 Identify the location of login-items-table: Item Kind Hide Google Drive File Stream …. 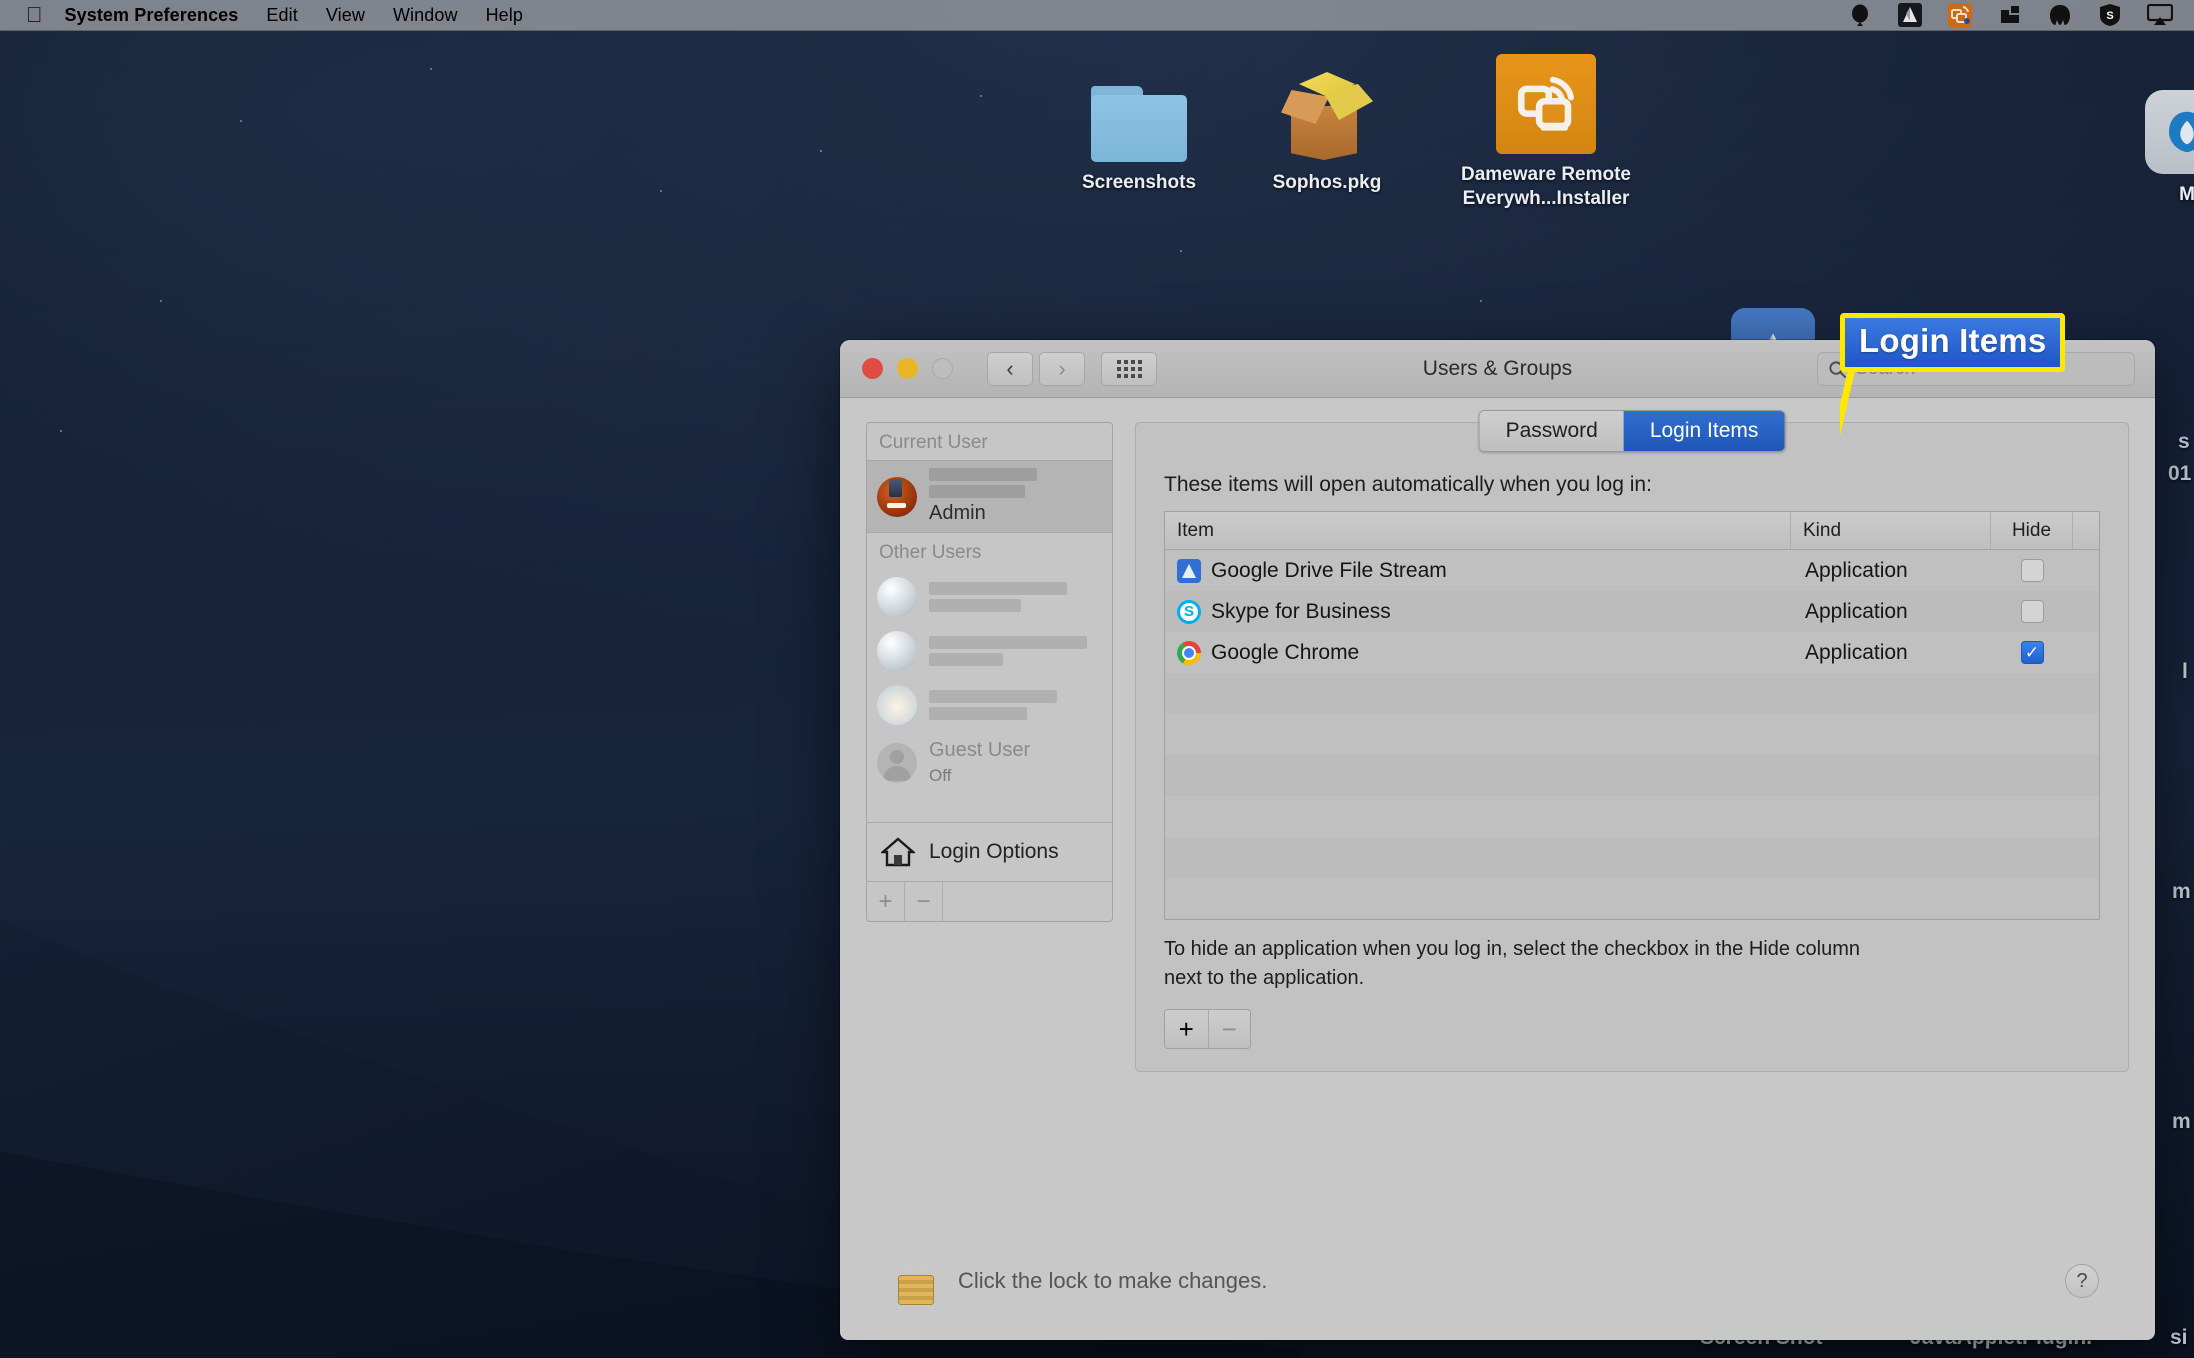
(1632, 715).